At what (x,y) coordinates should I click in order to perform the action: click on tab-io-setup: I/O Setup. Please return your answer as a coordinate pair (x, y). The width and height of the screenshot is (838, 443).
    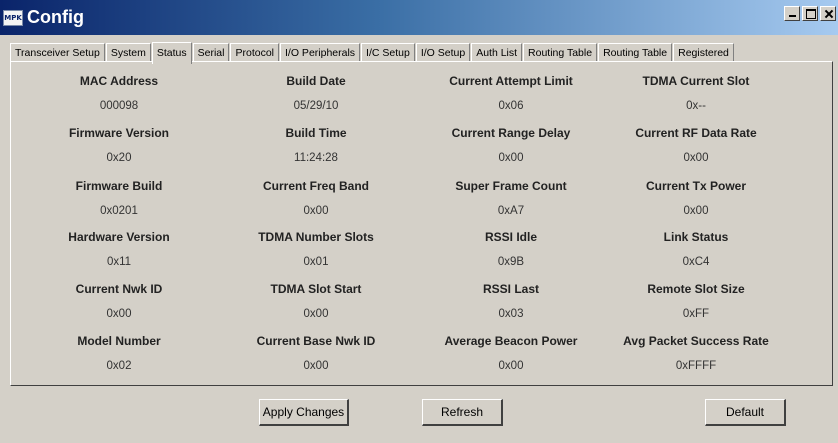
    Looking at the image, I should click on (443, 52).